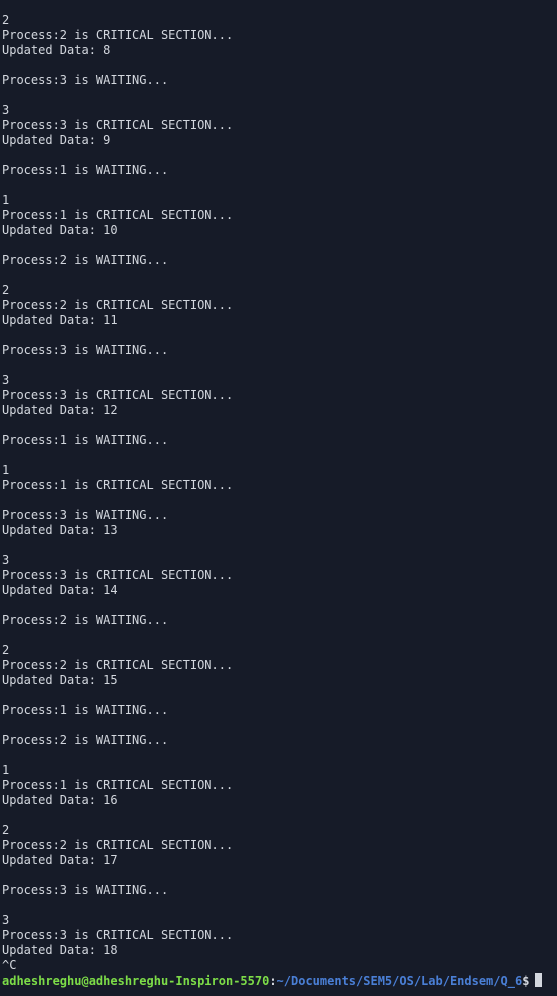  I want to click on terminal-line: Updated Data: 15, so click(60, 680).